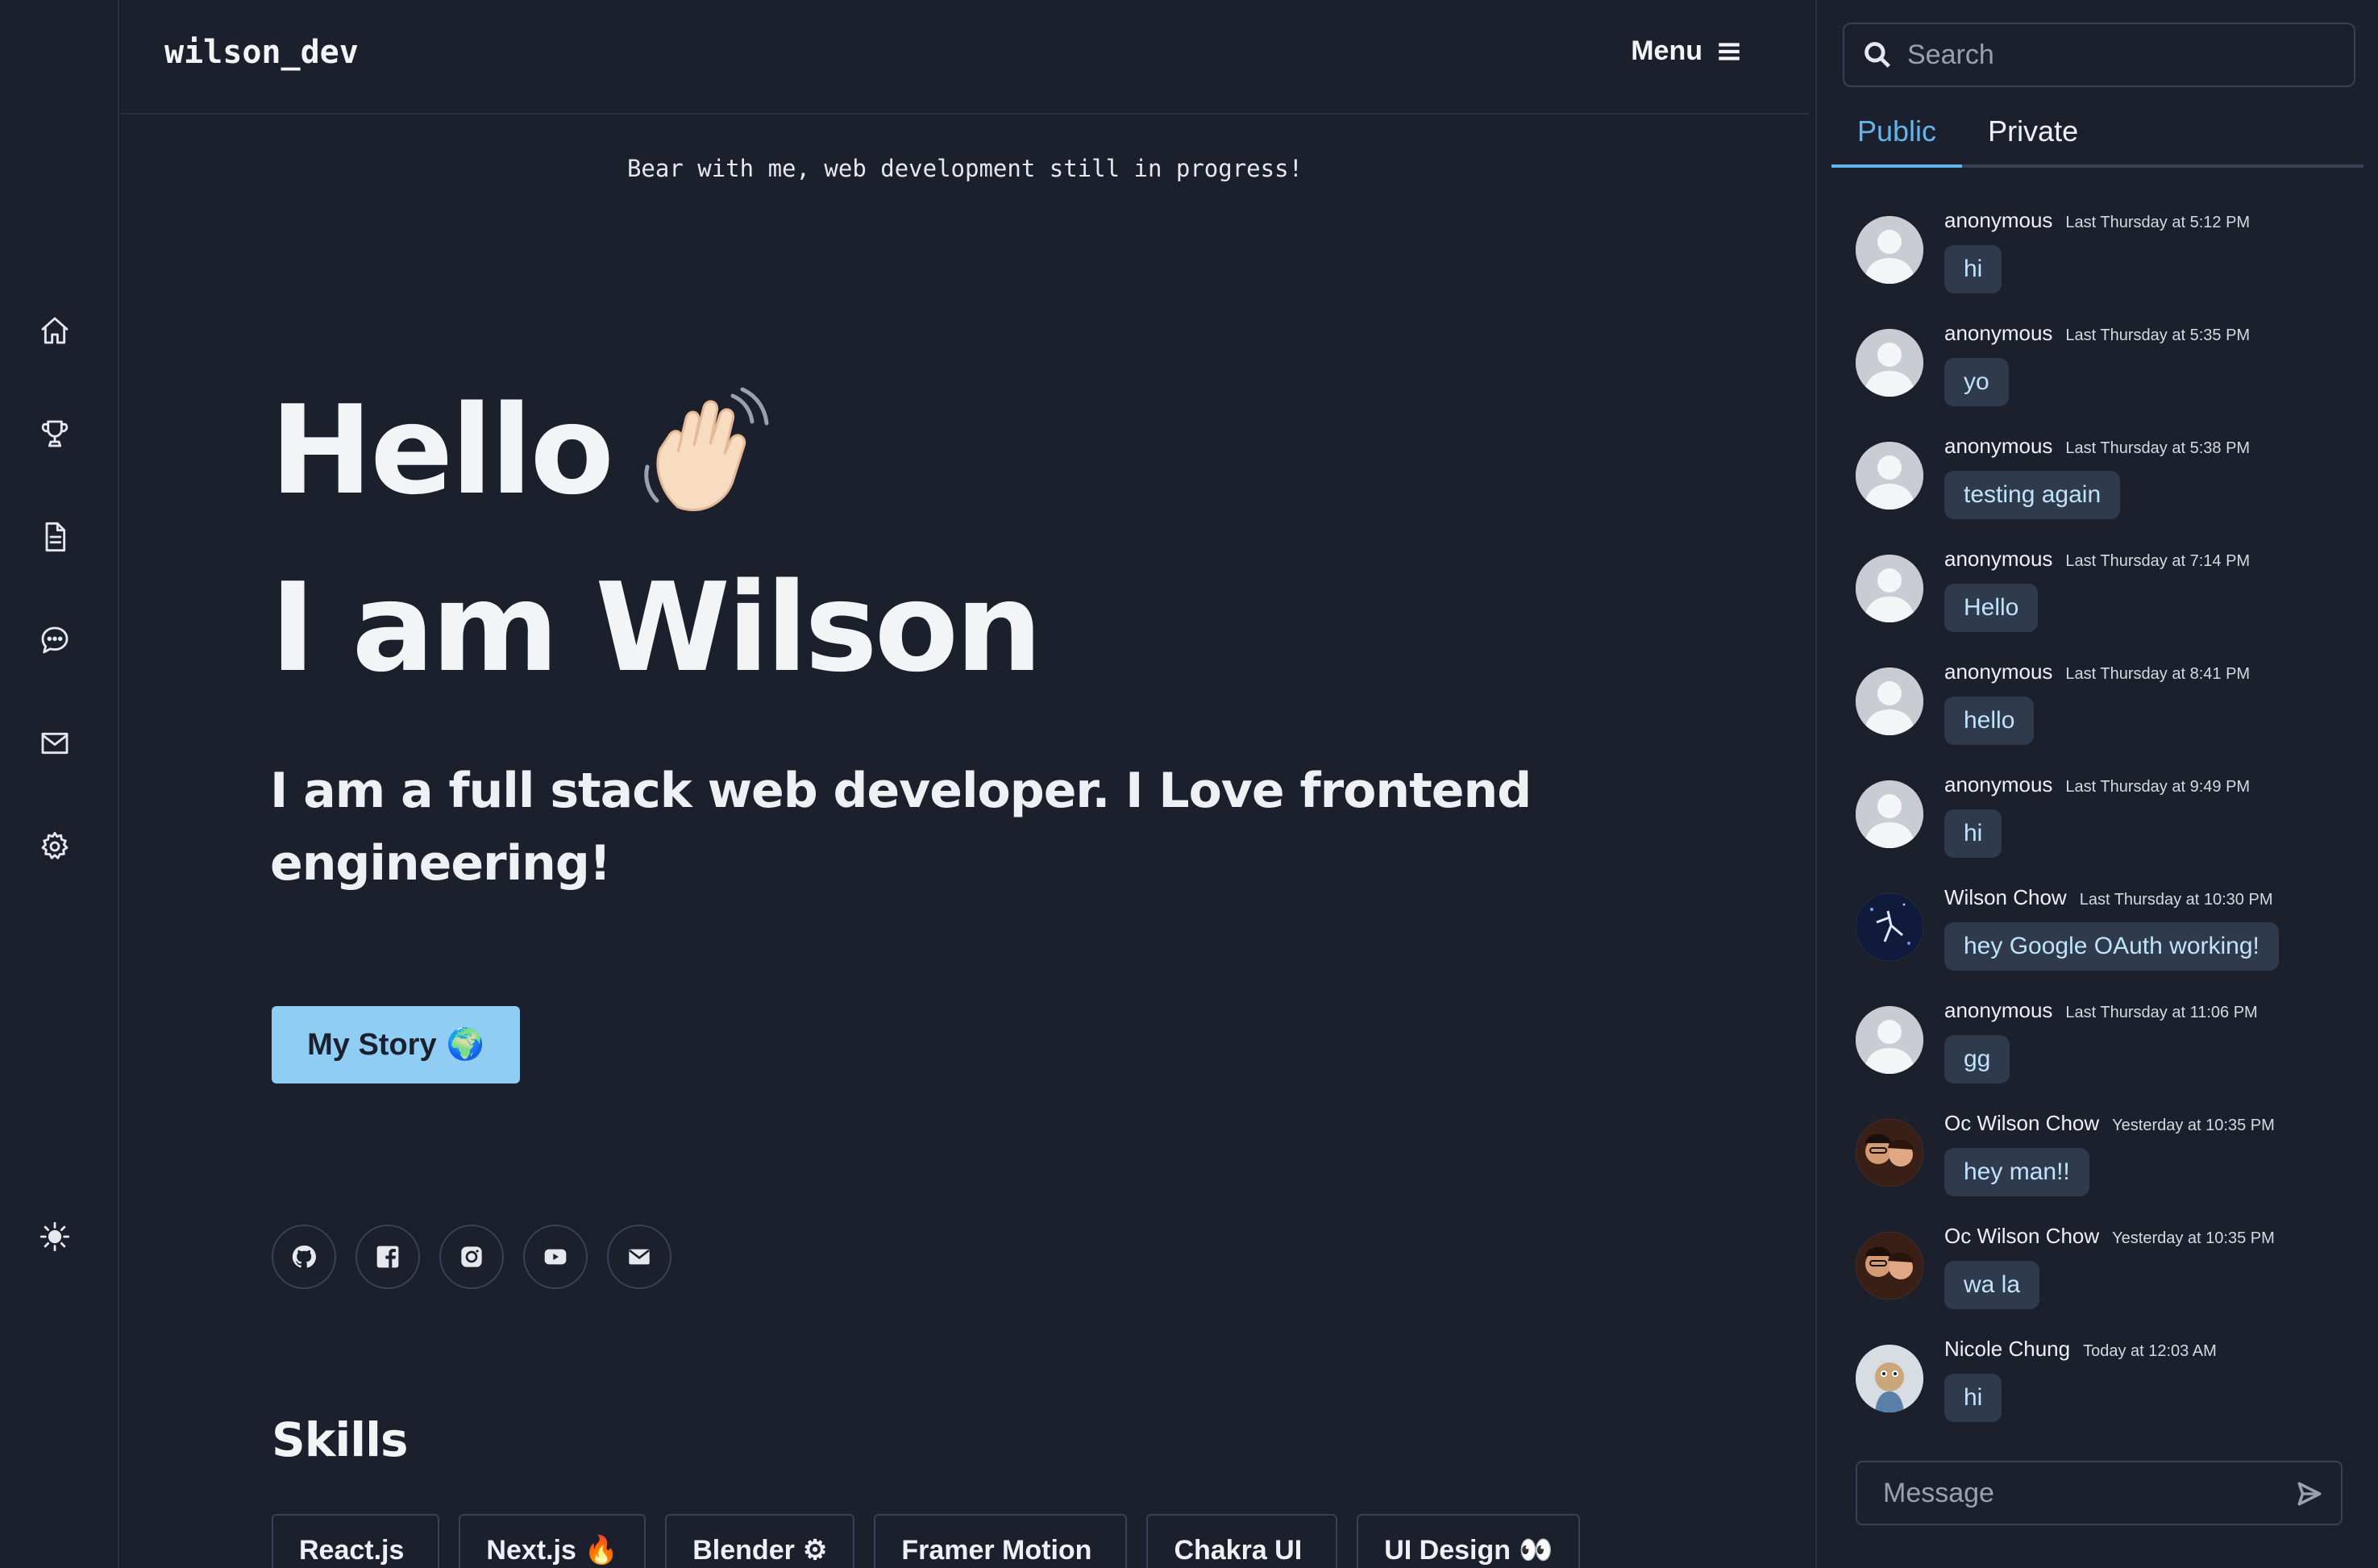 The width and height of the screenshot is (2378, 1568). I want to click on search-icon, so click(1877, 55).